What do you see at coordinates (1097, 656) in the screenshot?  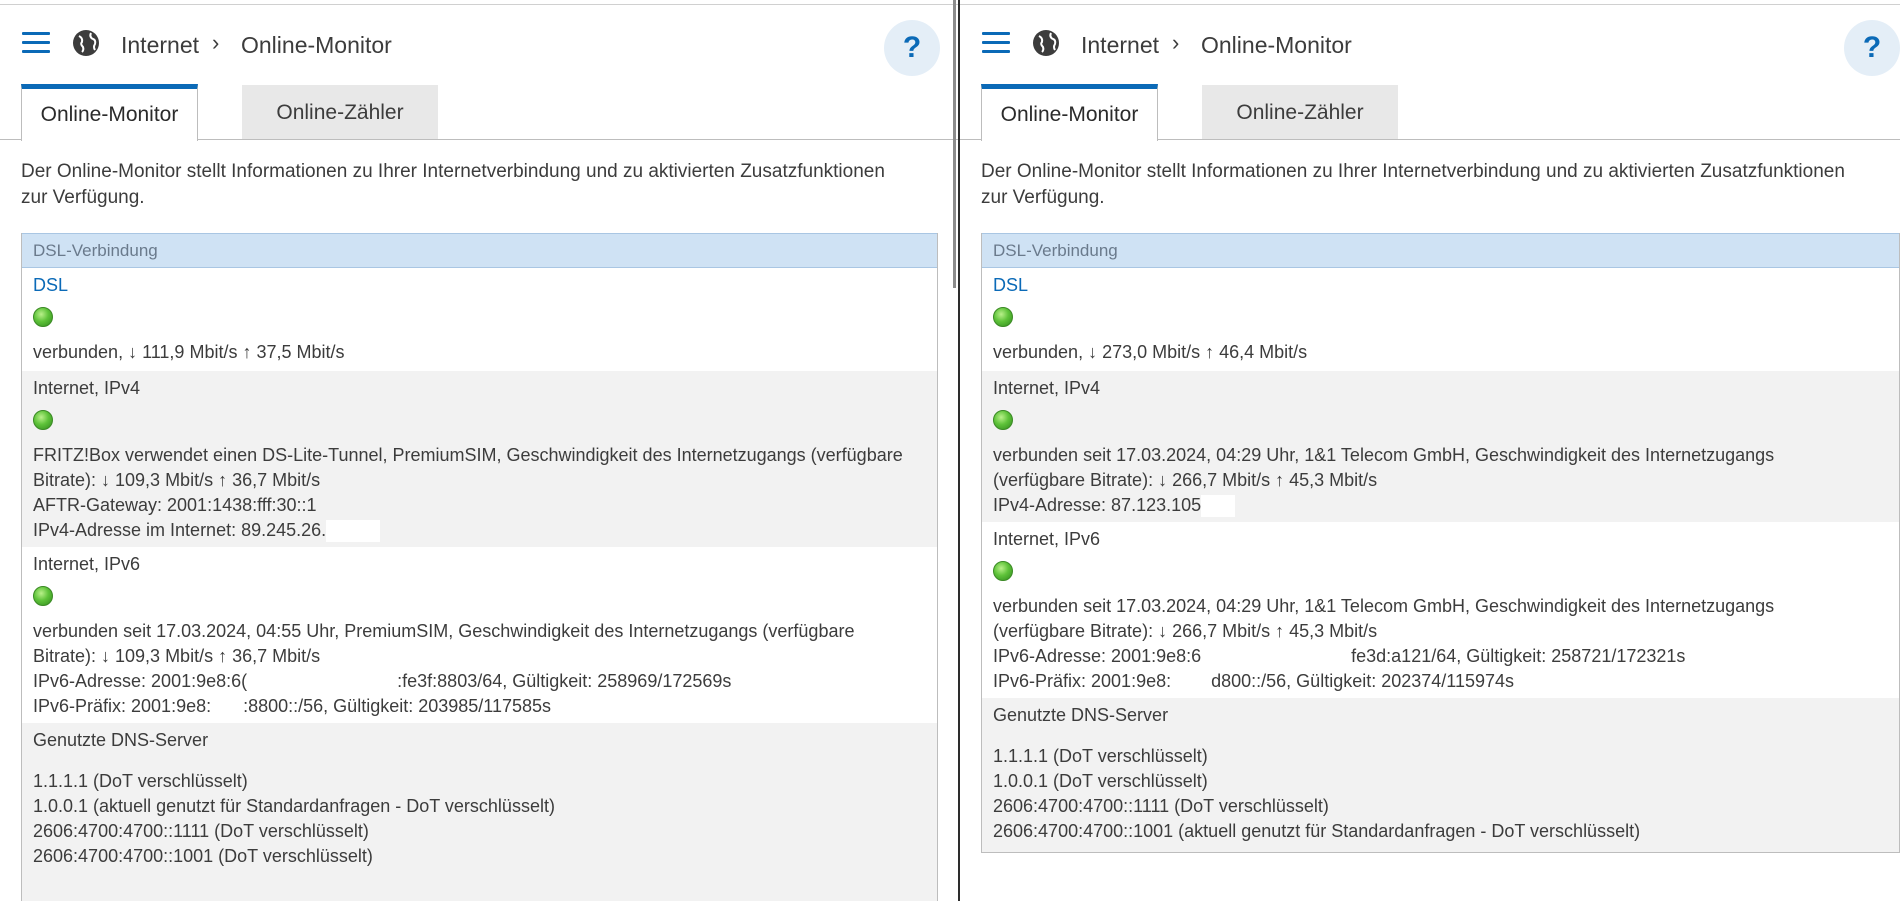 I see `ipv6-address-prefix: IPv6-Adresse: 2001:9e8:6` at bounding box center [1097, 656].